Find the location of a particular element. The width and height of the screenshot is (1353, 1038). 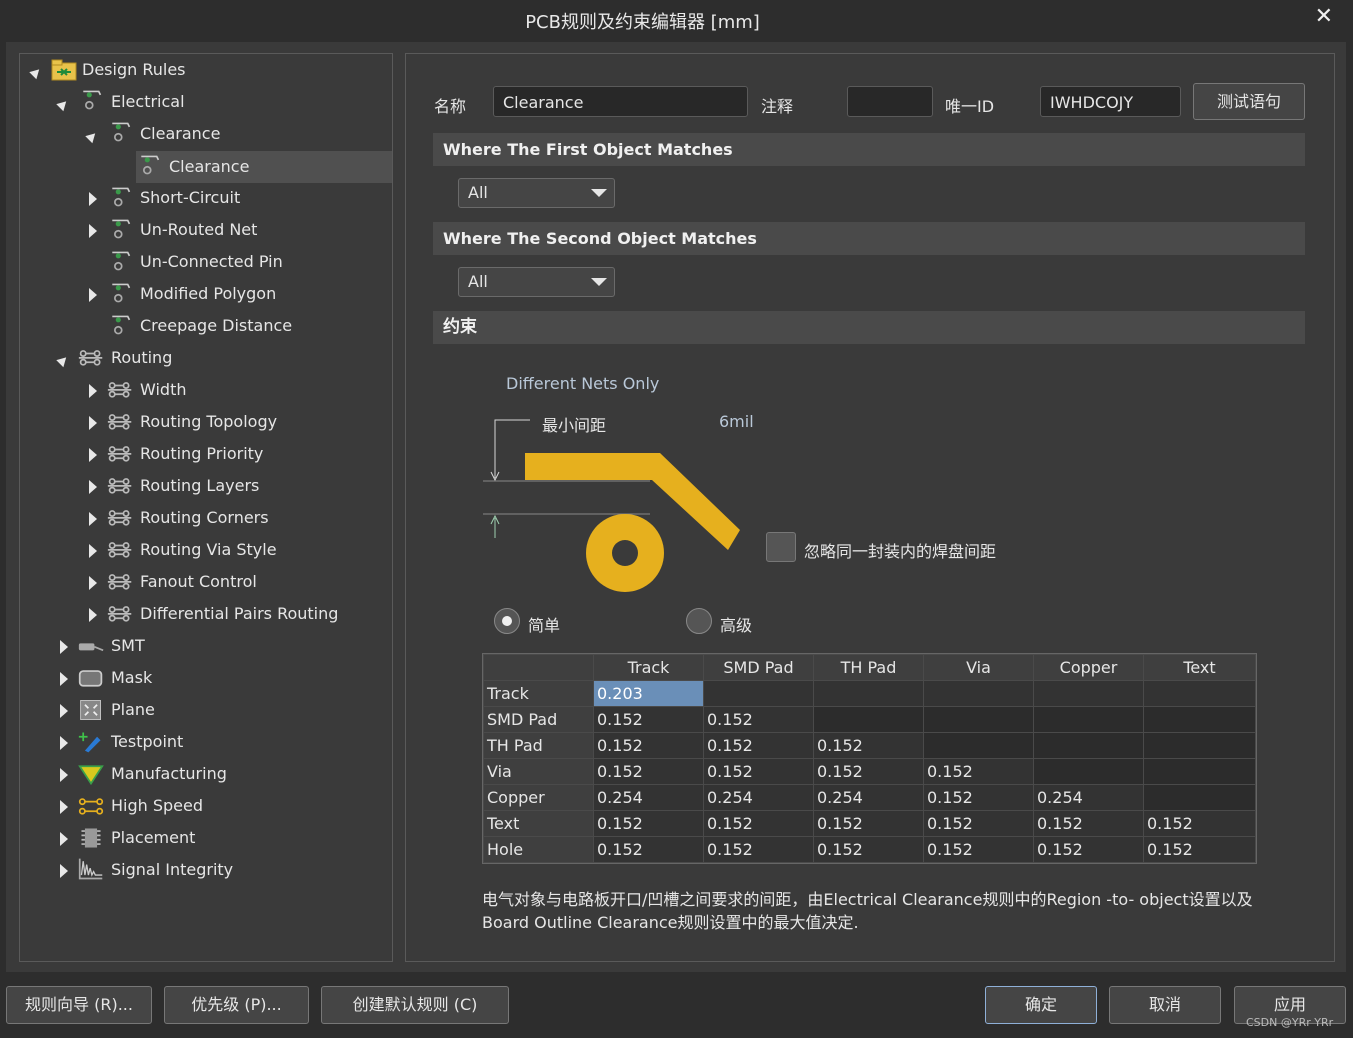

tree-item-manufacturing: Manufacturing is located at coordinates (169, 773).